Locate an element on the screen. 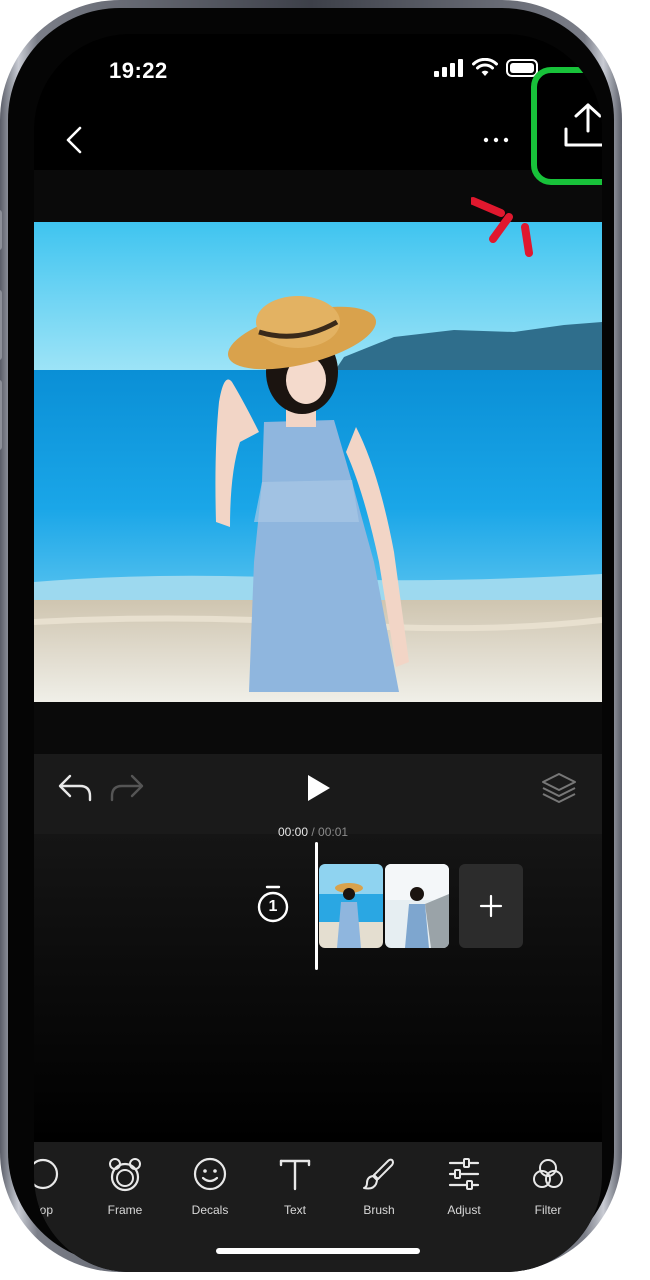  tool-label: Filter is located at coordinates (548, 1210).